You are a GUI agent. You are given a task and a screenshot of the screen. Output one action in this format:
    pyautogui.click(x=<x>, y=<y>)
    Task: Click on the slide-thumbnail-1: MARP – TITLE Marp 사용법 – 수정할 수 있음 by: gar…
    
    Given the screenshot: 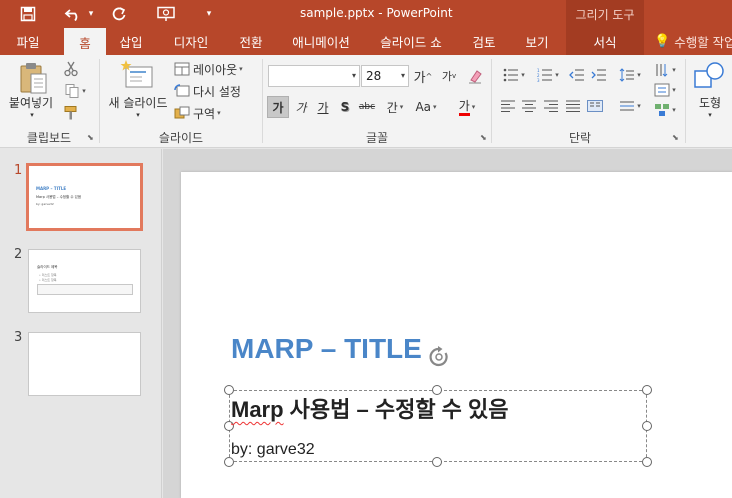 What is the action you would take?
    pyautogui.click(x=84, y=197)
    